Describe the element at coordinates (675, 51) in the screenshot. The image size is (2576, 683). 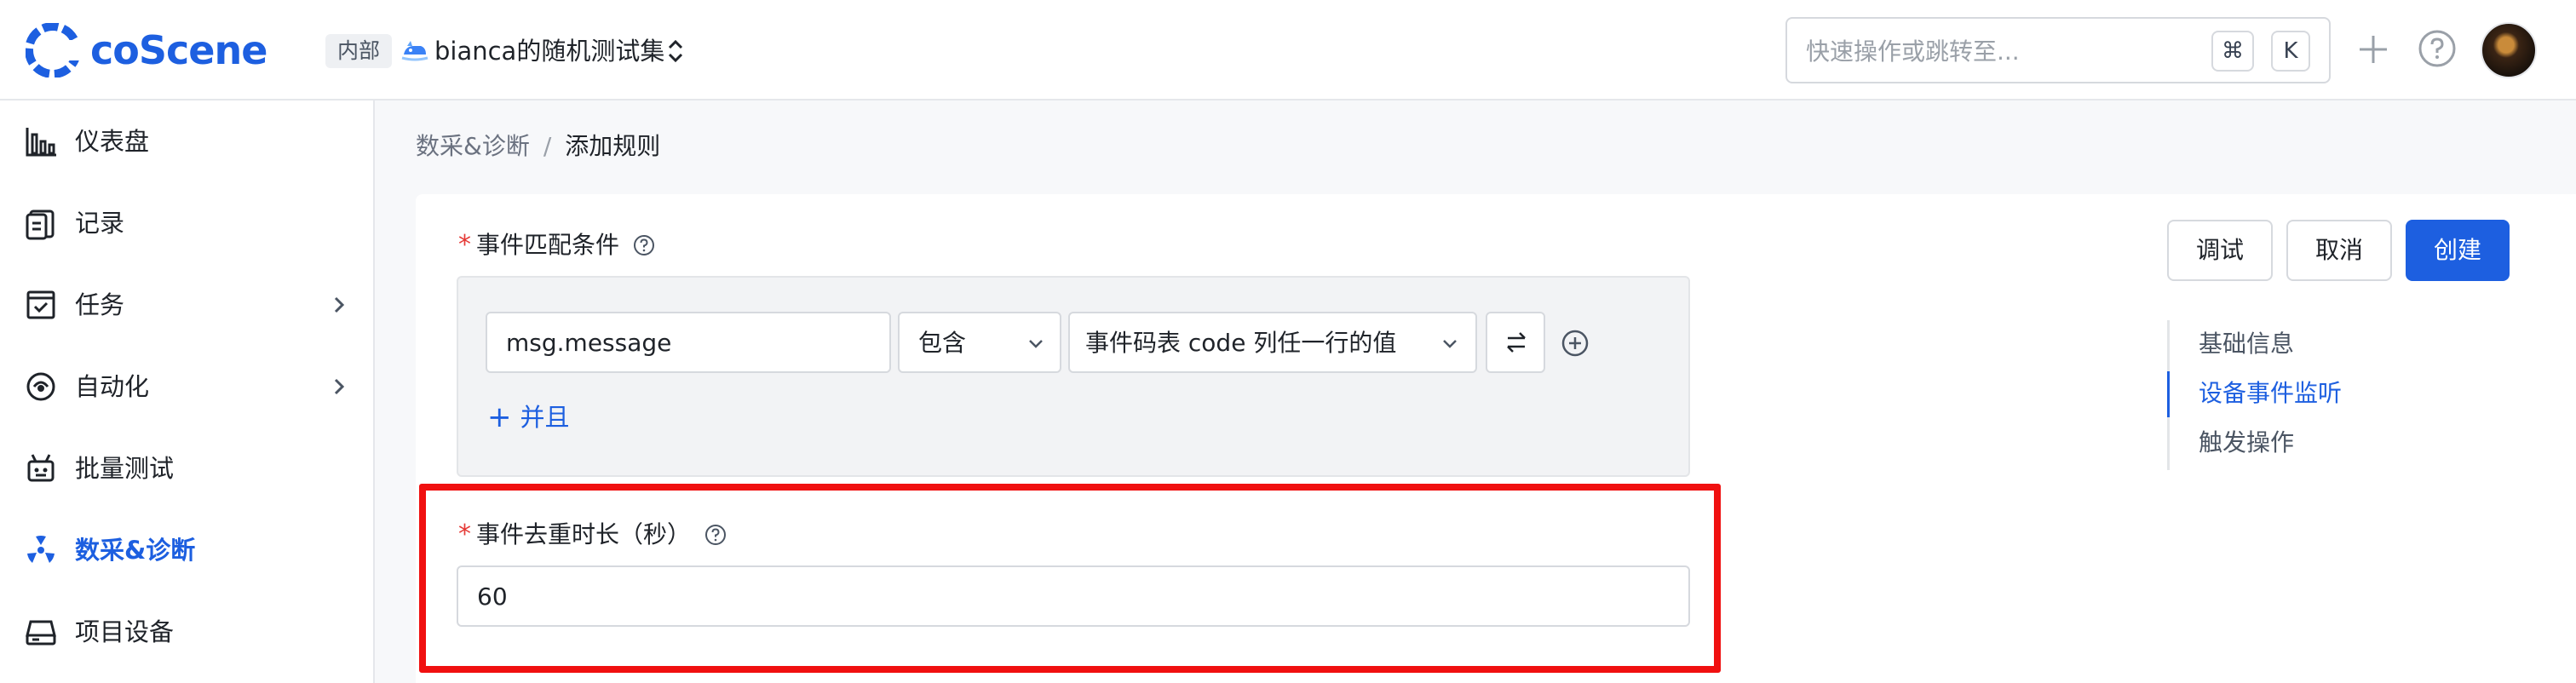
I see `switch-icon` at that location.